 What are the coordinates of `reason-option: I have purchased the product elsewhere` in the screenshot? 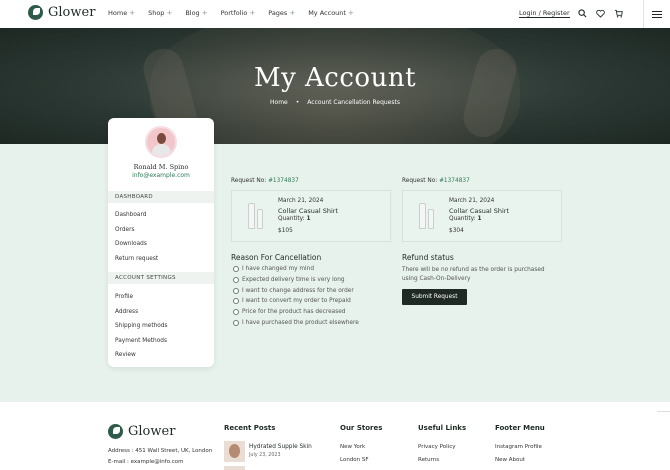 It's located at (296, 323).